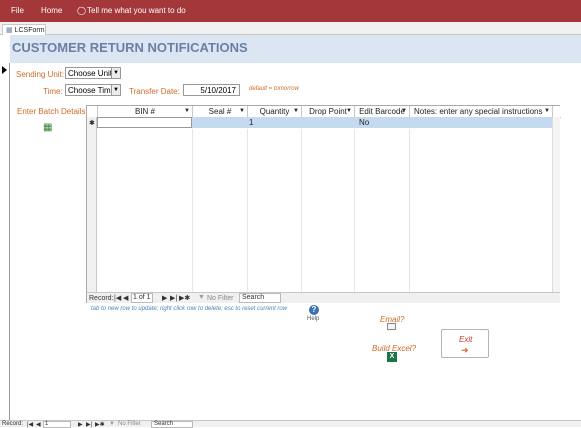 This screenshot has height=428, width=581. Describe the element at coordinates (40, 74) in the screenshot. I see `sending-unit-label: Sending Unit:` at that location.